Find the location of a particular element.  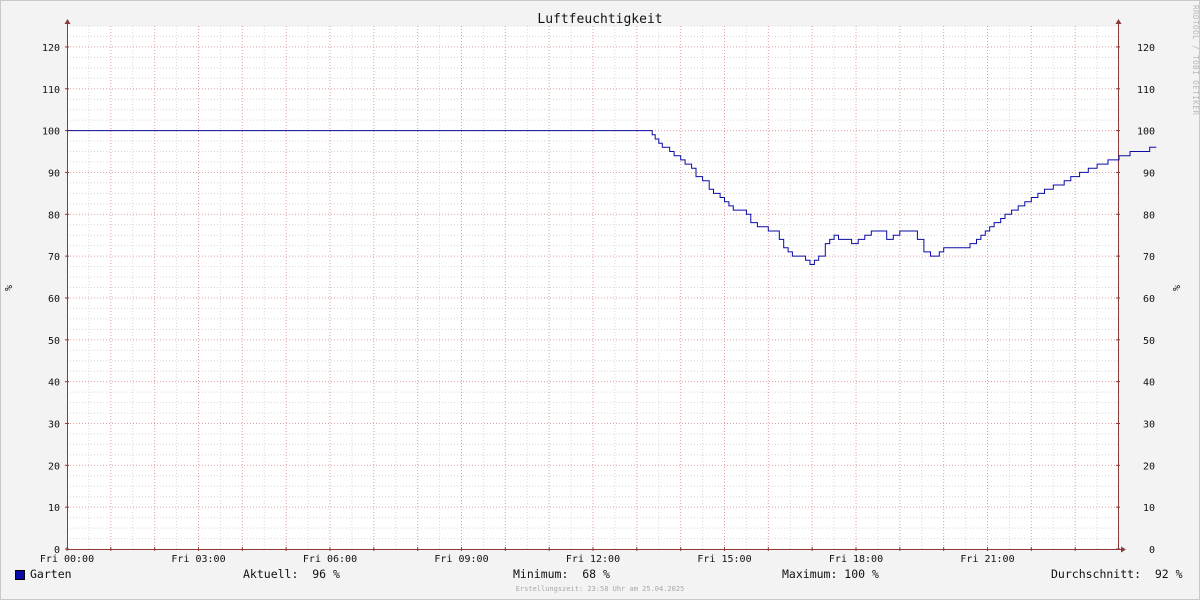

y-tick-label: 20 is located at coordinates (54, 466).